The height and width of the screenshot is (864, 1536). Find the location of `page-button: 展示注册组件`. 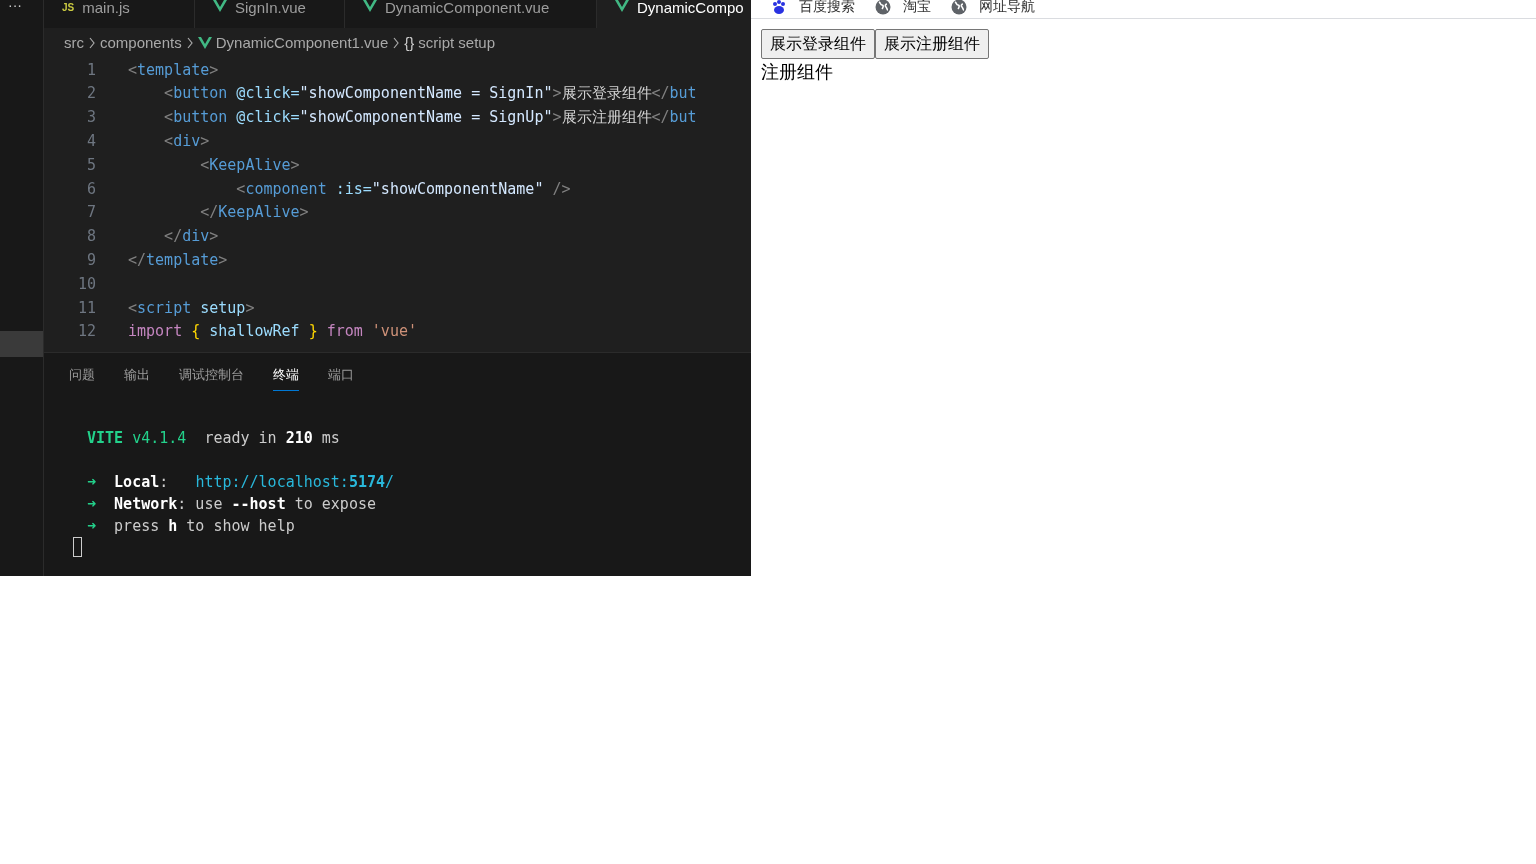

page-button: 展示注册组件 is located at coordinates (932, 44).